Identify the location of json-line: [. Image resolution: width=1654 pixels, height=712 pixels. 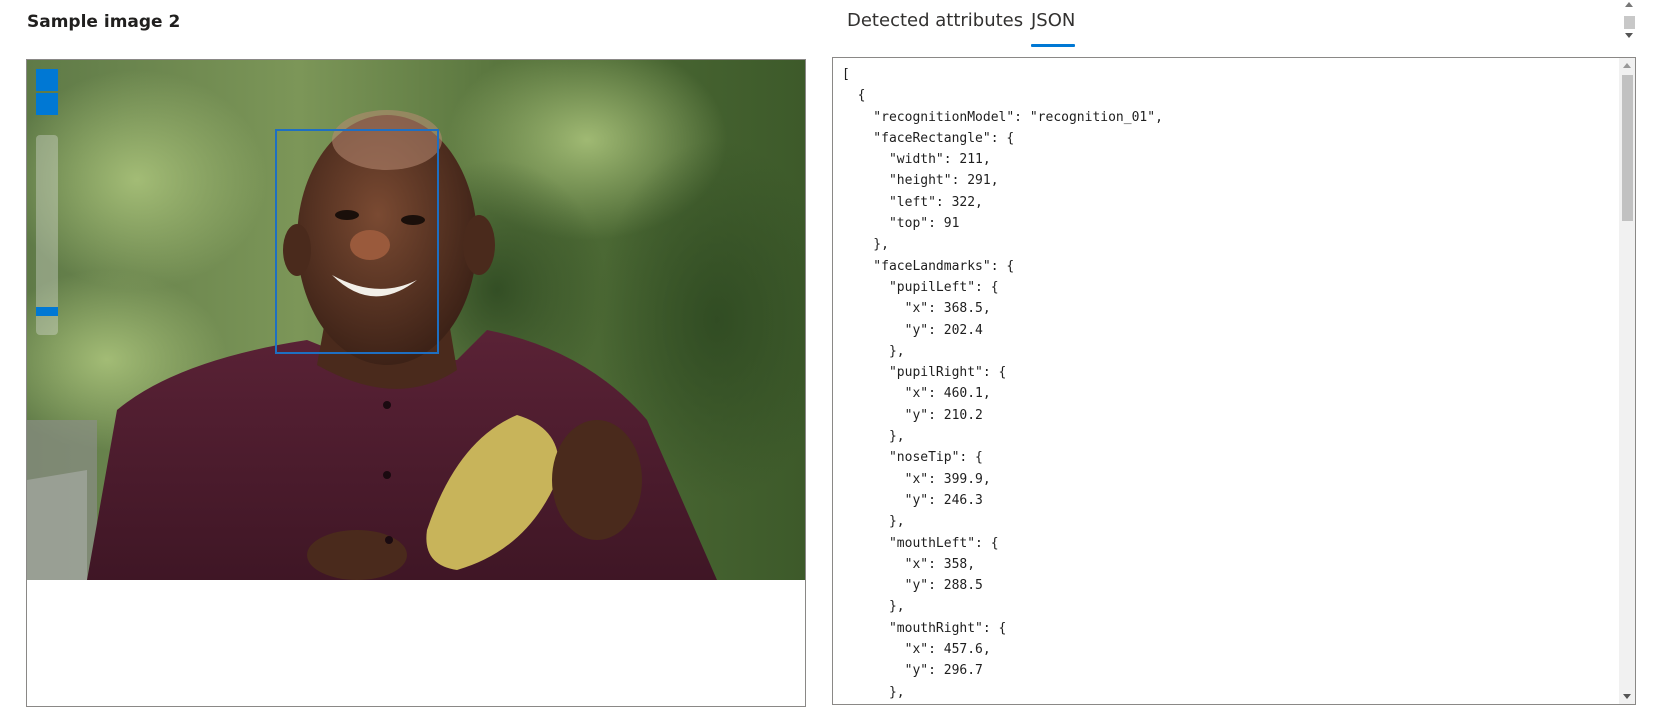
(846, 74).